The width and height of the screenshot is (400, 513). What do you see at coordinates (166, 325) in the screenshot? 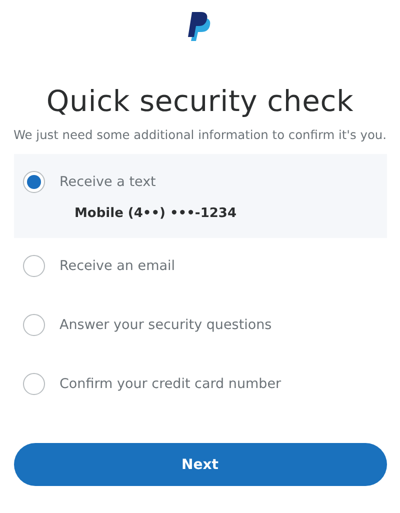
I see `option-label: Answer your security questions` at bounding box center [166, 325].